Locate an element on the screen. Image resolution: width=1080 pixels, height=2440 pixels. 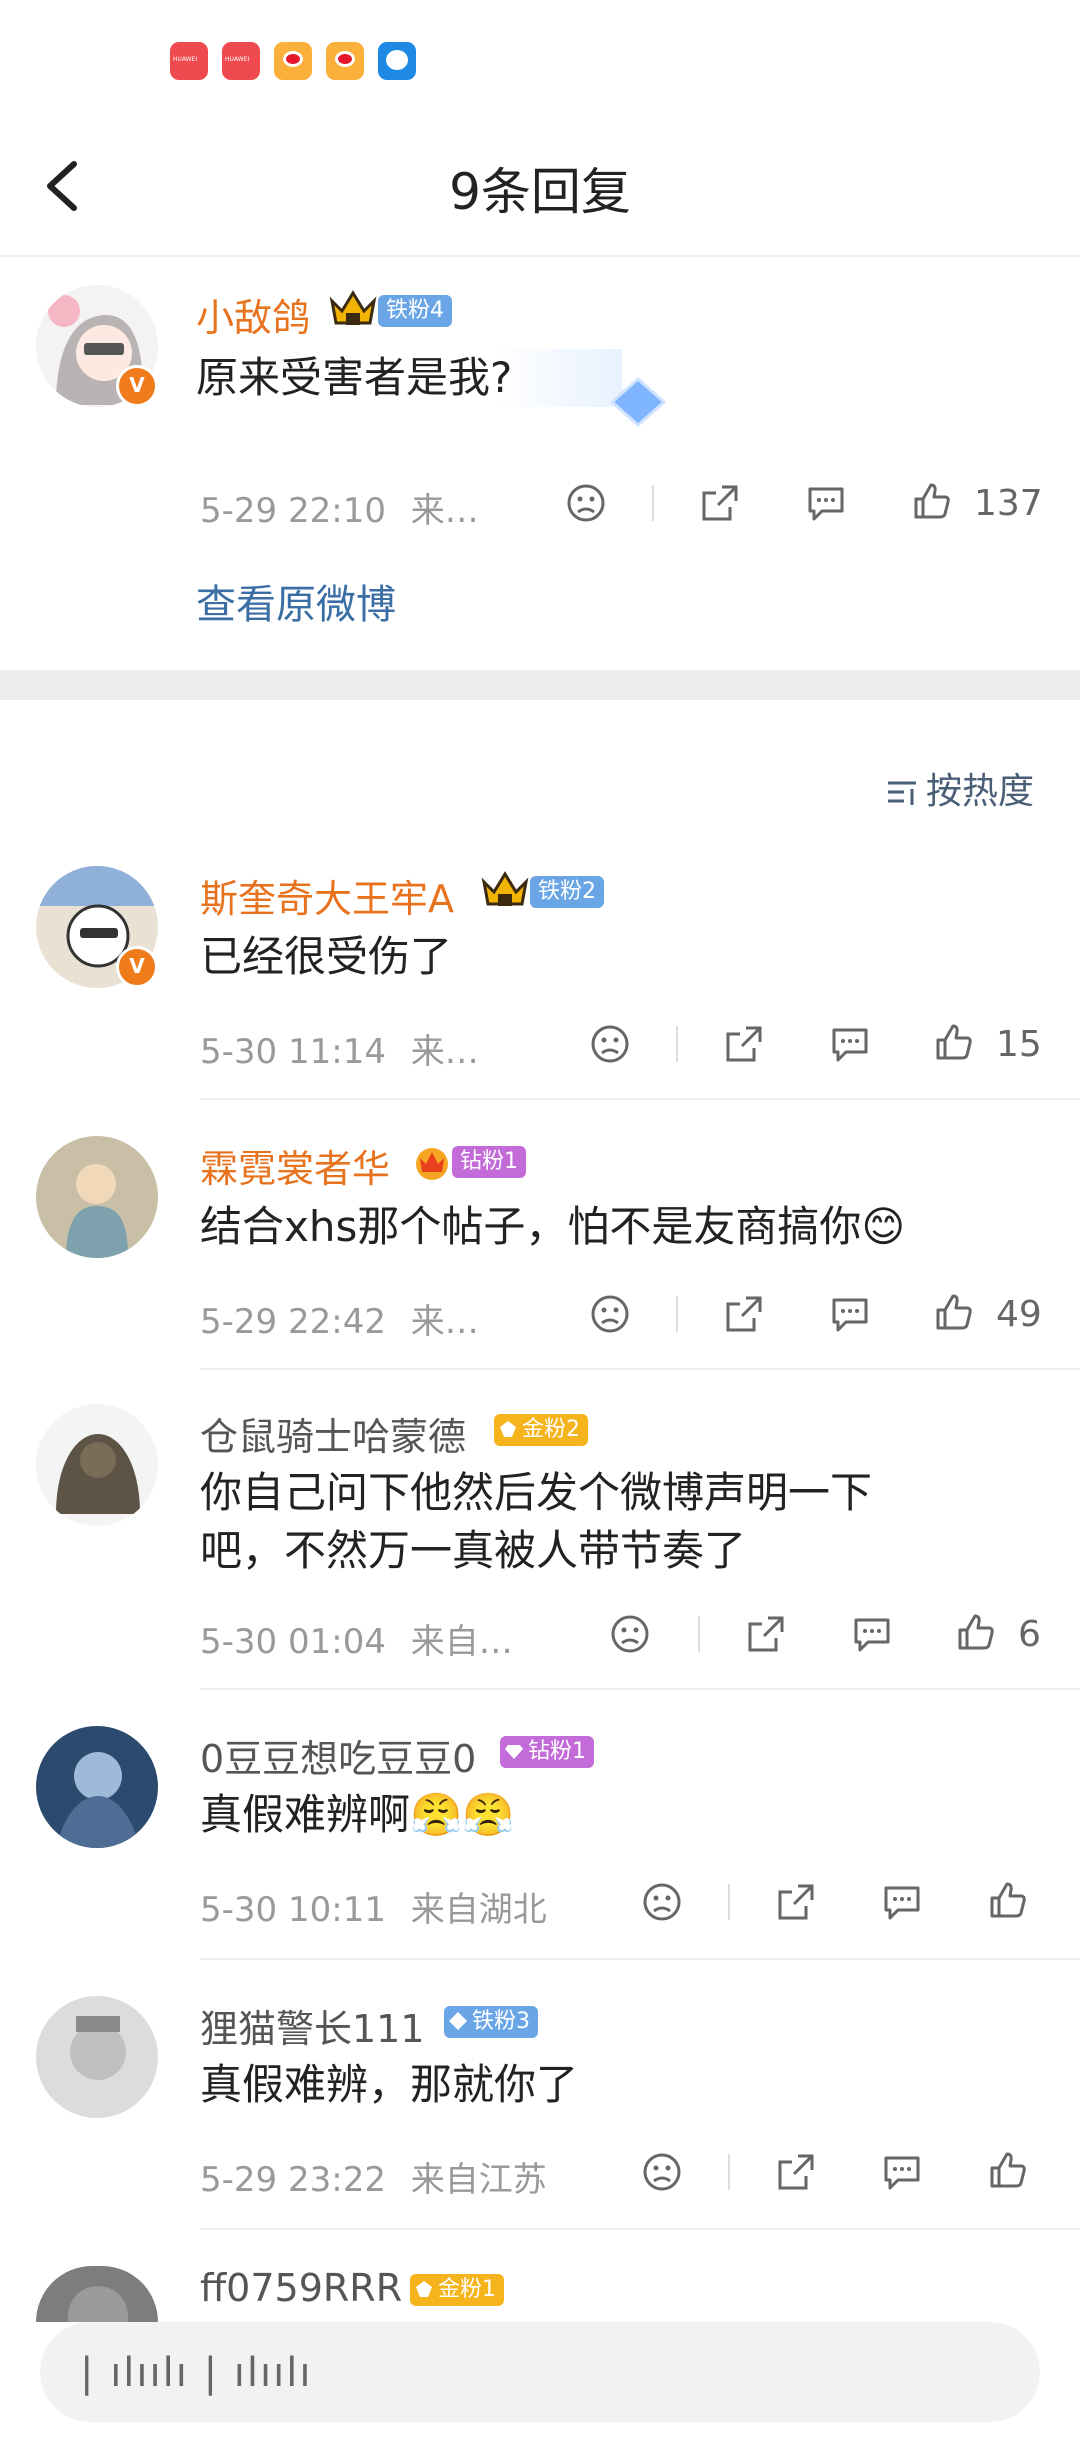
timestamp: 5-29 23:22 is located at coordinates (293, 2180).